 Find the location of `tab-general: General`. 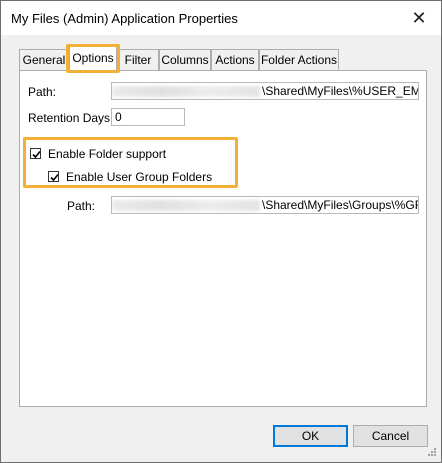

tab-general: General is located at coordinates (44, 59).